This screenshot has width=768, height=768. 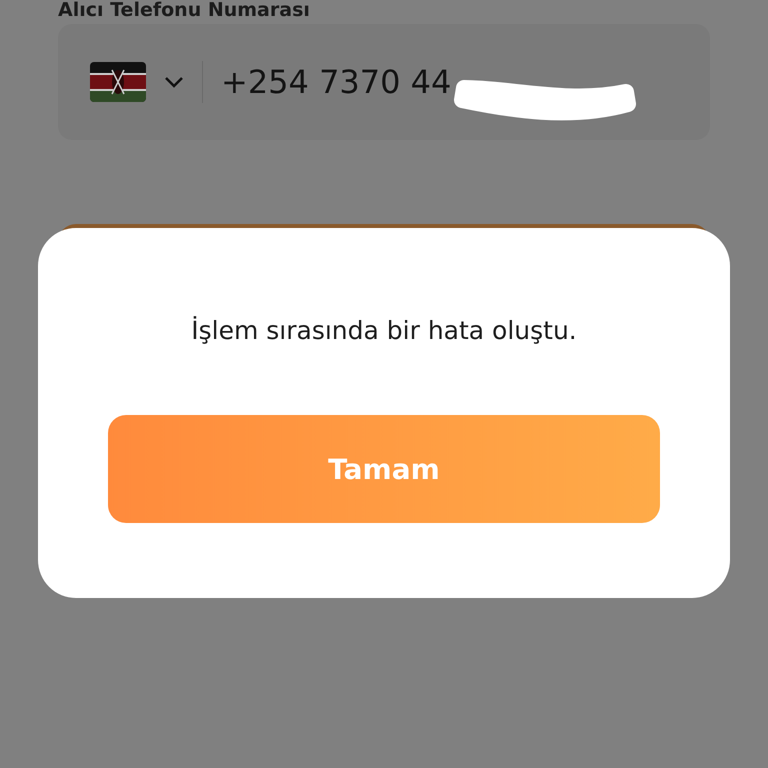 I want to click on kenya-flag-icon, so click(x=118, y=82).